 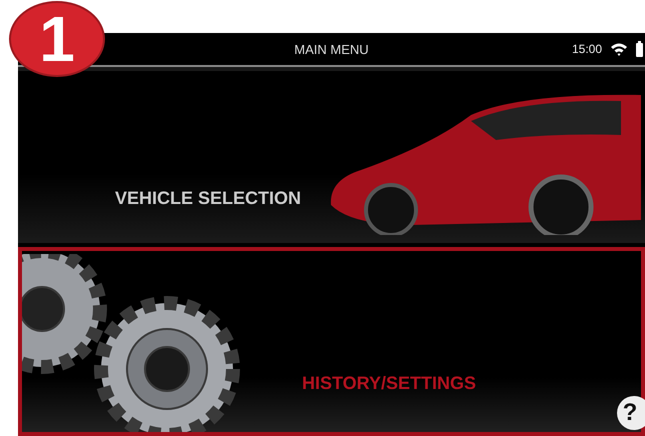 What do you see at coordinates (57, 39) in the screenshot?
I see `step-number-badge: 1` at bounding box center [57, 39].